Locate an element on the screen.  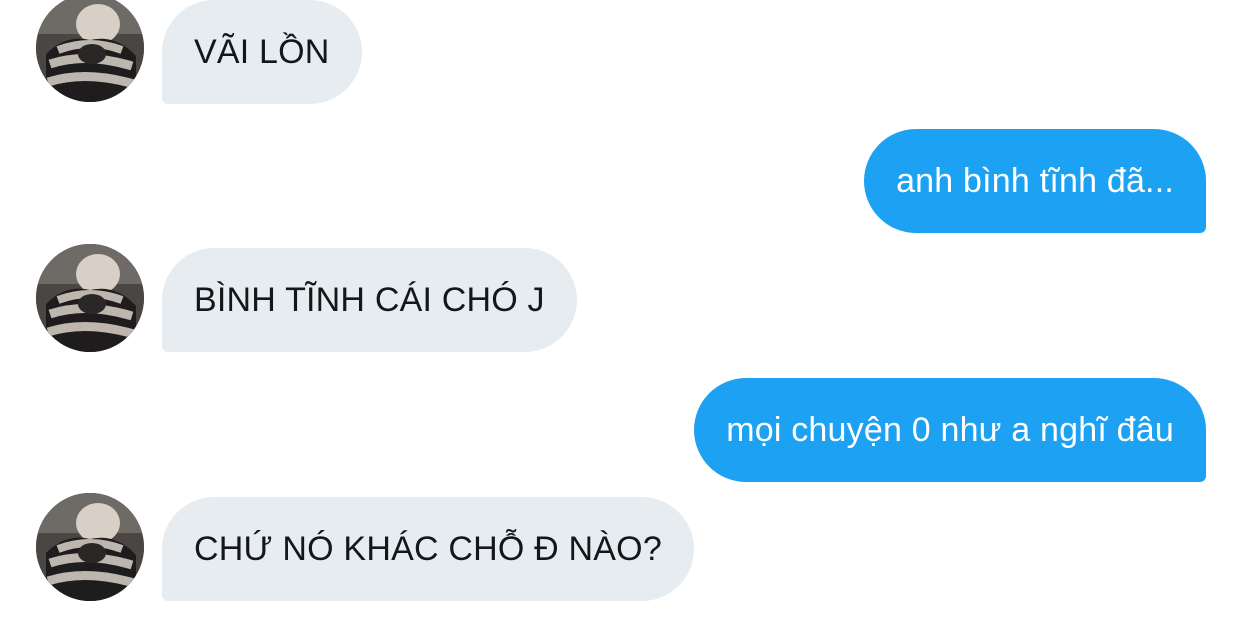
outgoing-message-bubble: mọi chuyện 0 như a nghĩ đâu is located at coordinates (950, 430).